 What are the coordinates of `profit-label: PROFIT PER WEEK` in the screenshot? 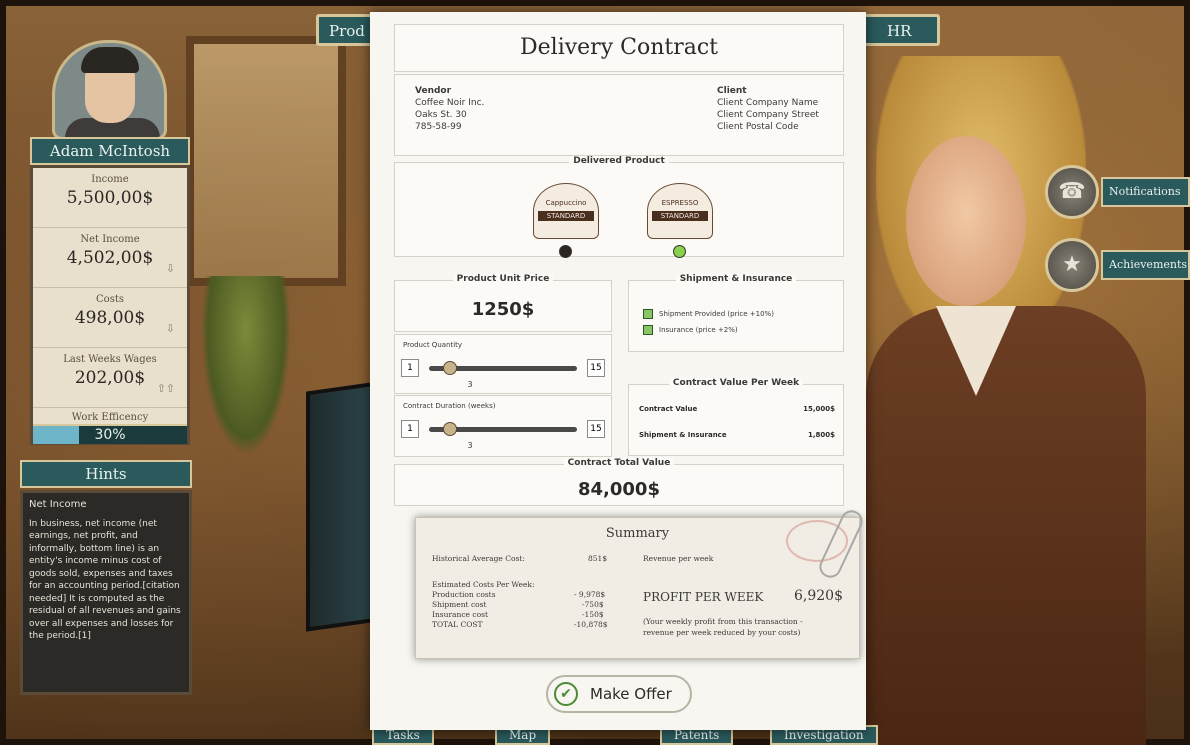 It's located at (703, 597).